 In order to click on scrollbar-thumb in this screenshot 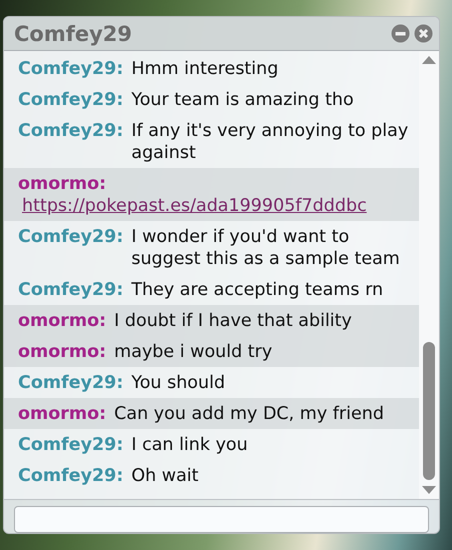, I will do `click(429, 411)`.